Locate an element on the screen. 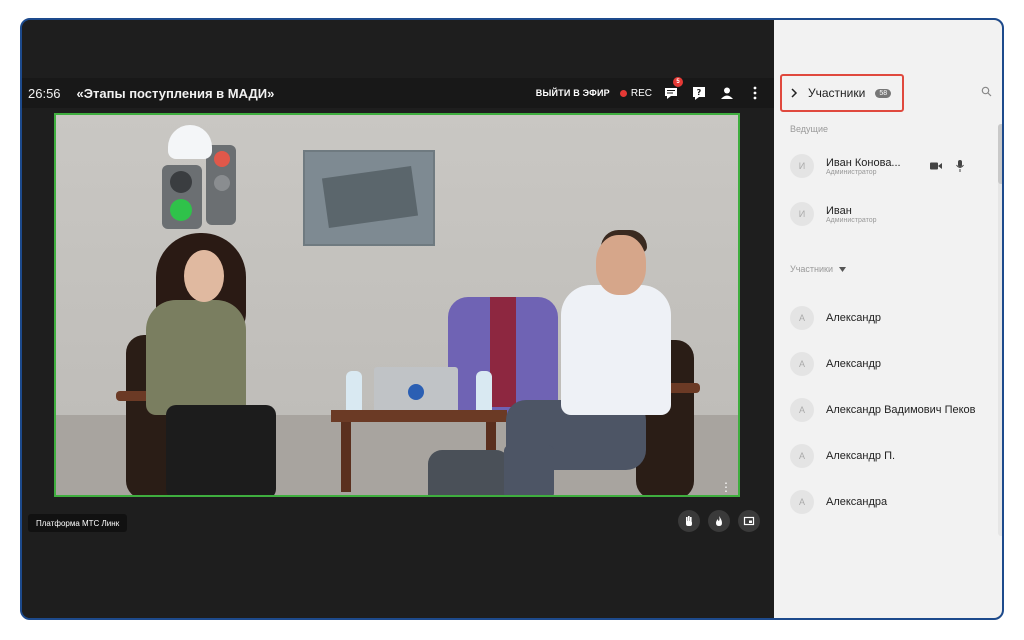 This screenshot has width=1024, height=640. caret-down-icon is located at coordinates (842, 269).